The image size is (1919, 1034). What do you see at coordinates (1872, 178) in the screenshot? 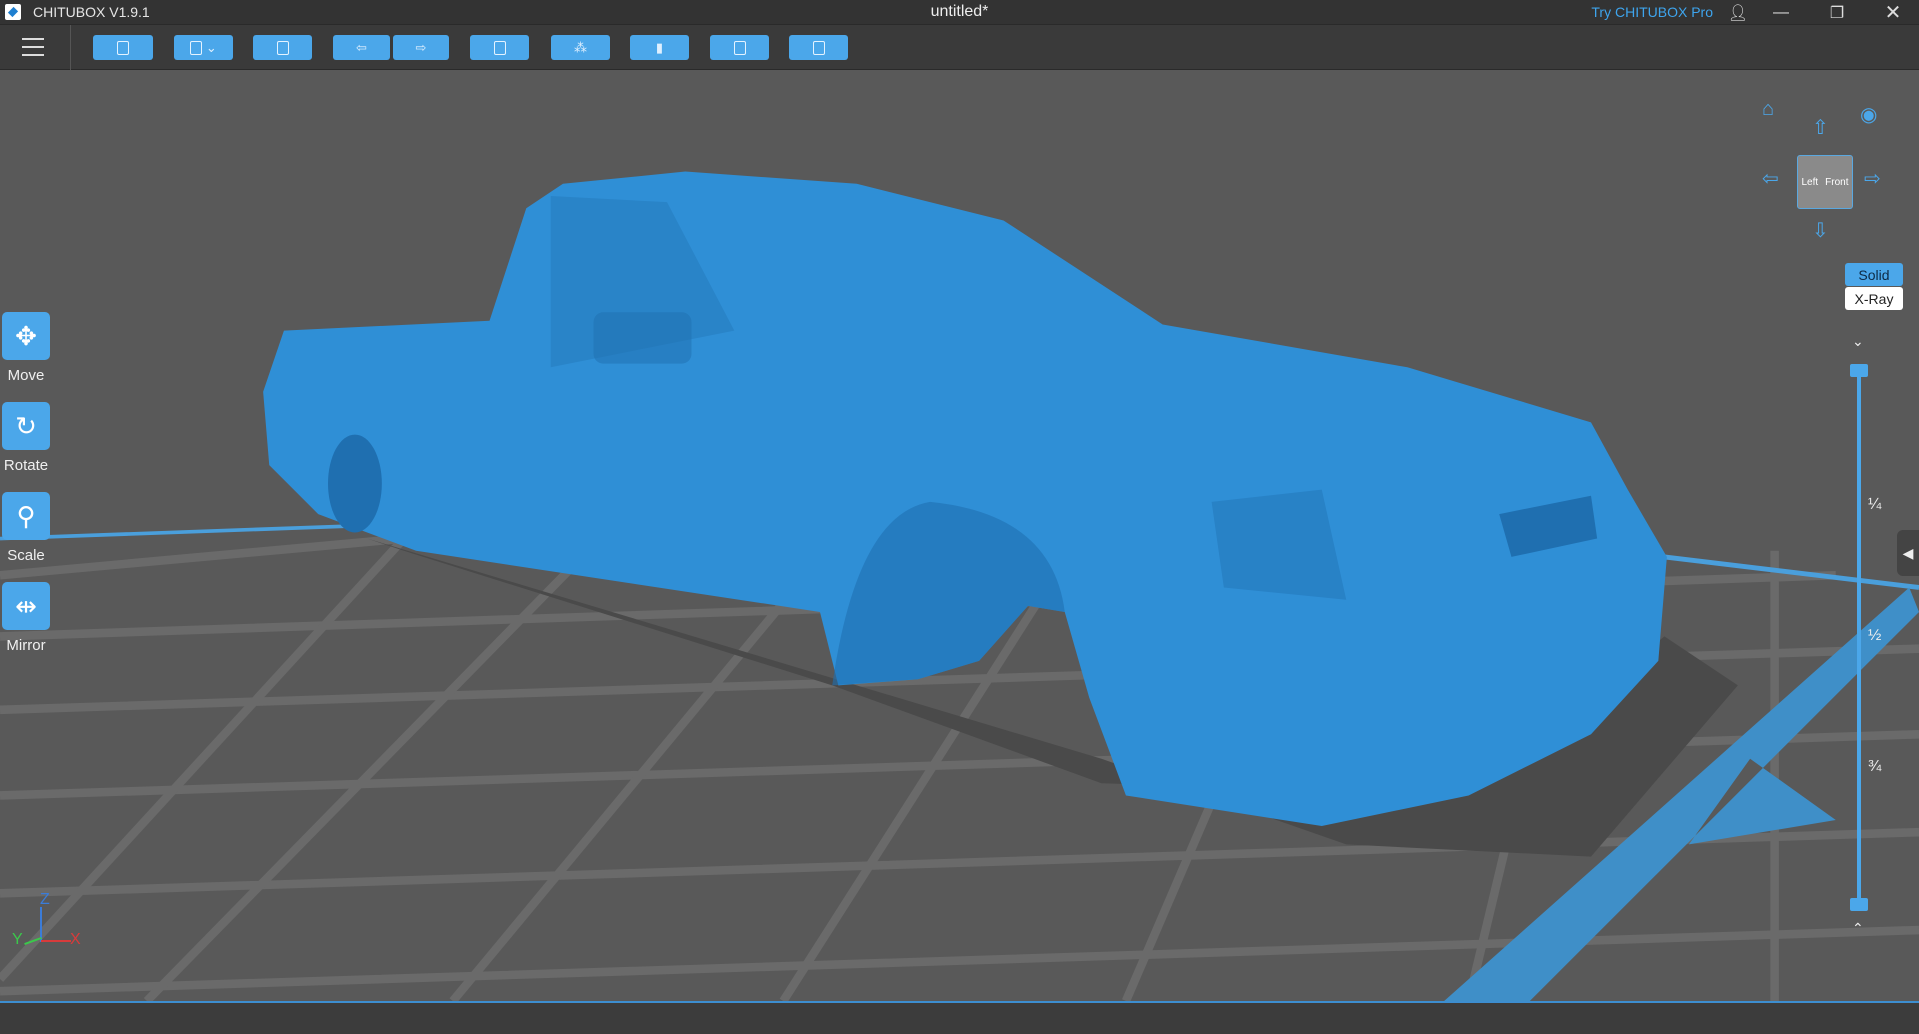
I see `view-right-arrow-icon: ⇨` at bounding box center [1872, 178].